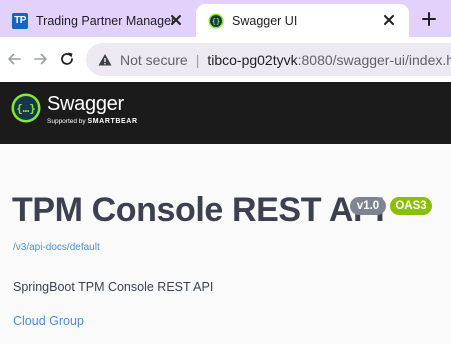 The height and width of the screenshot is (344, 451). I want to click on url-host: tibco-pg02tyvk, so click(252, 59).